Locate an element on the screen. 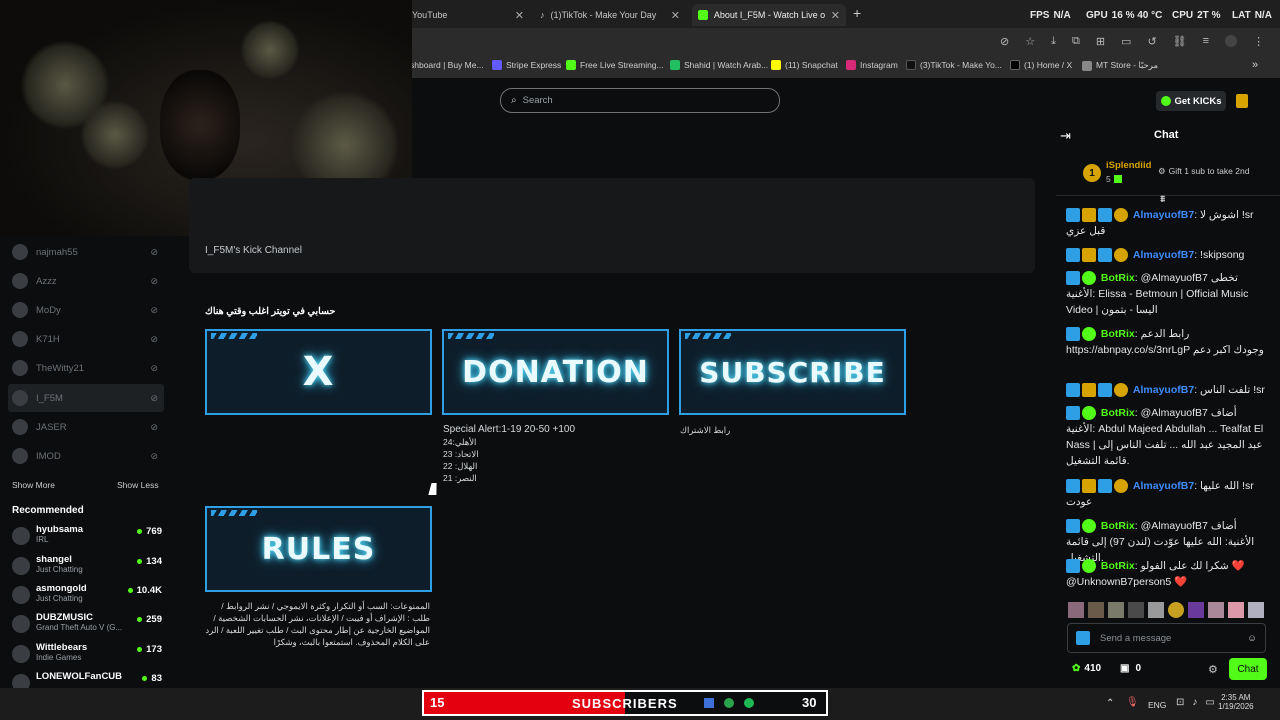  link-icon: ⛓ is located at coordinates (1180, 41).